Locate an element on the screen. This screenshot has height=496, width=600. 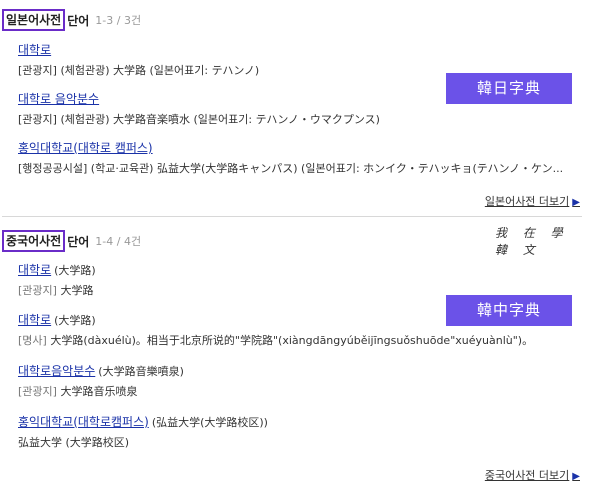
entry-link: 홍익대학교(대학로 캠퍼스) is located at coordinates (85, 148).